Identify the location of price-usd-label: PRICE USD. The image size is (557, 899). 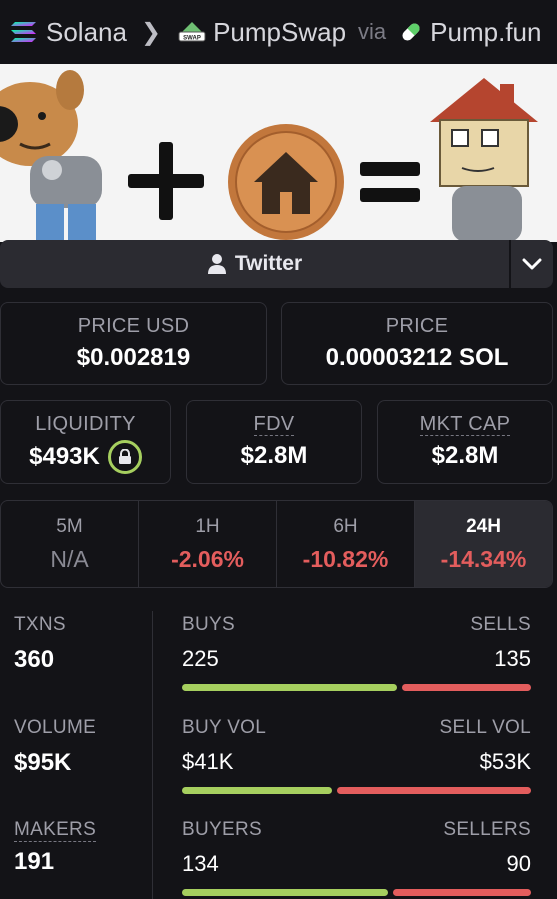
(133, 326).